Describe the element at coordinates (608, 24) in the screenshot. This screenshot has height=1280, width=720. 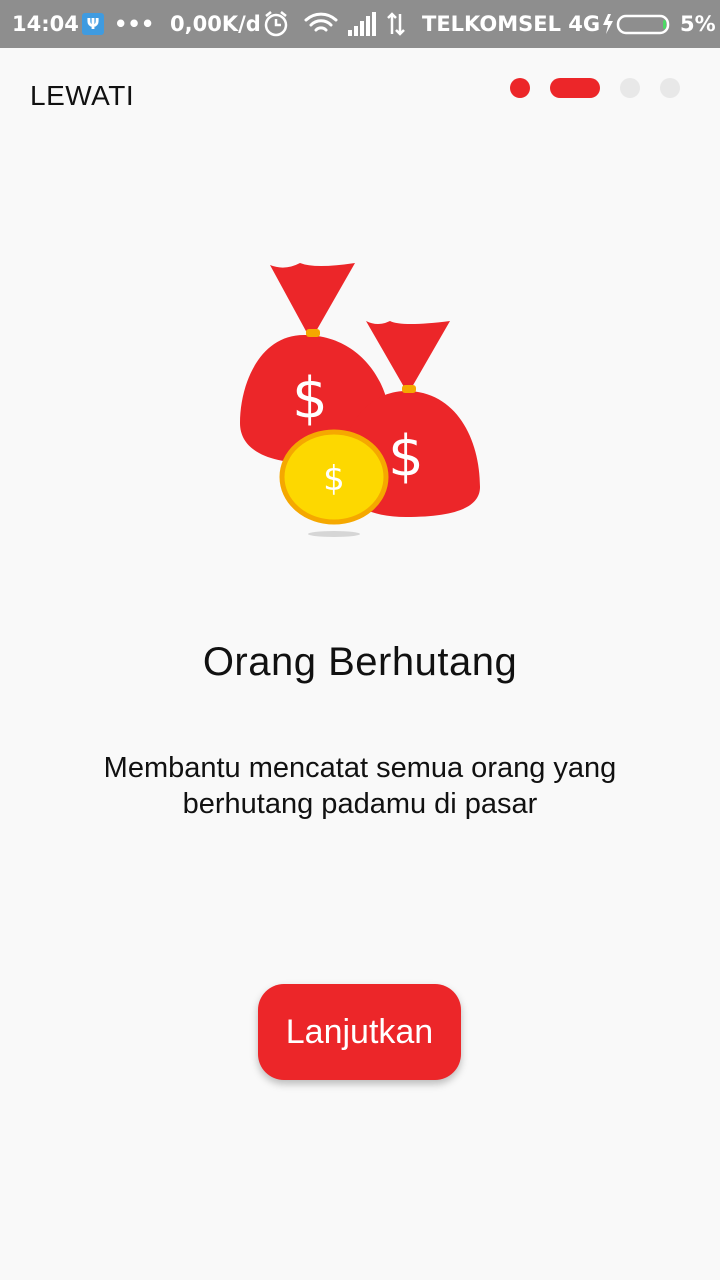
I see `charging-icon` at that location.